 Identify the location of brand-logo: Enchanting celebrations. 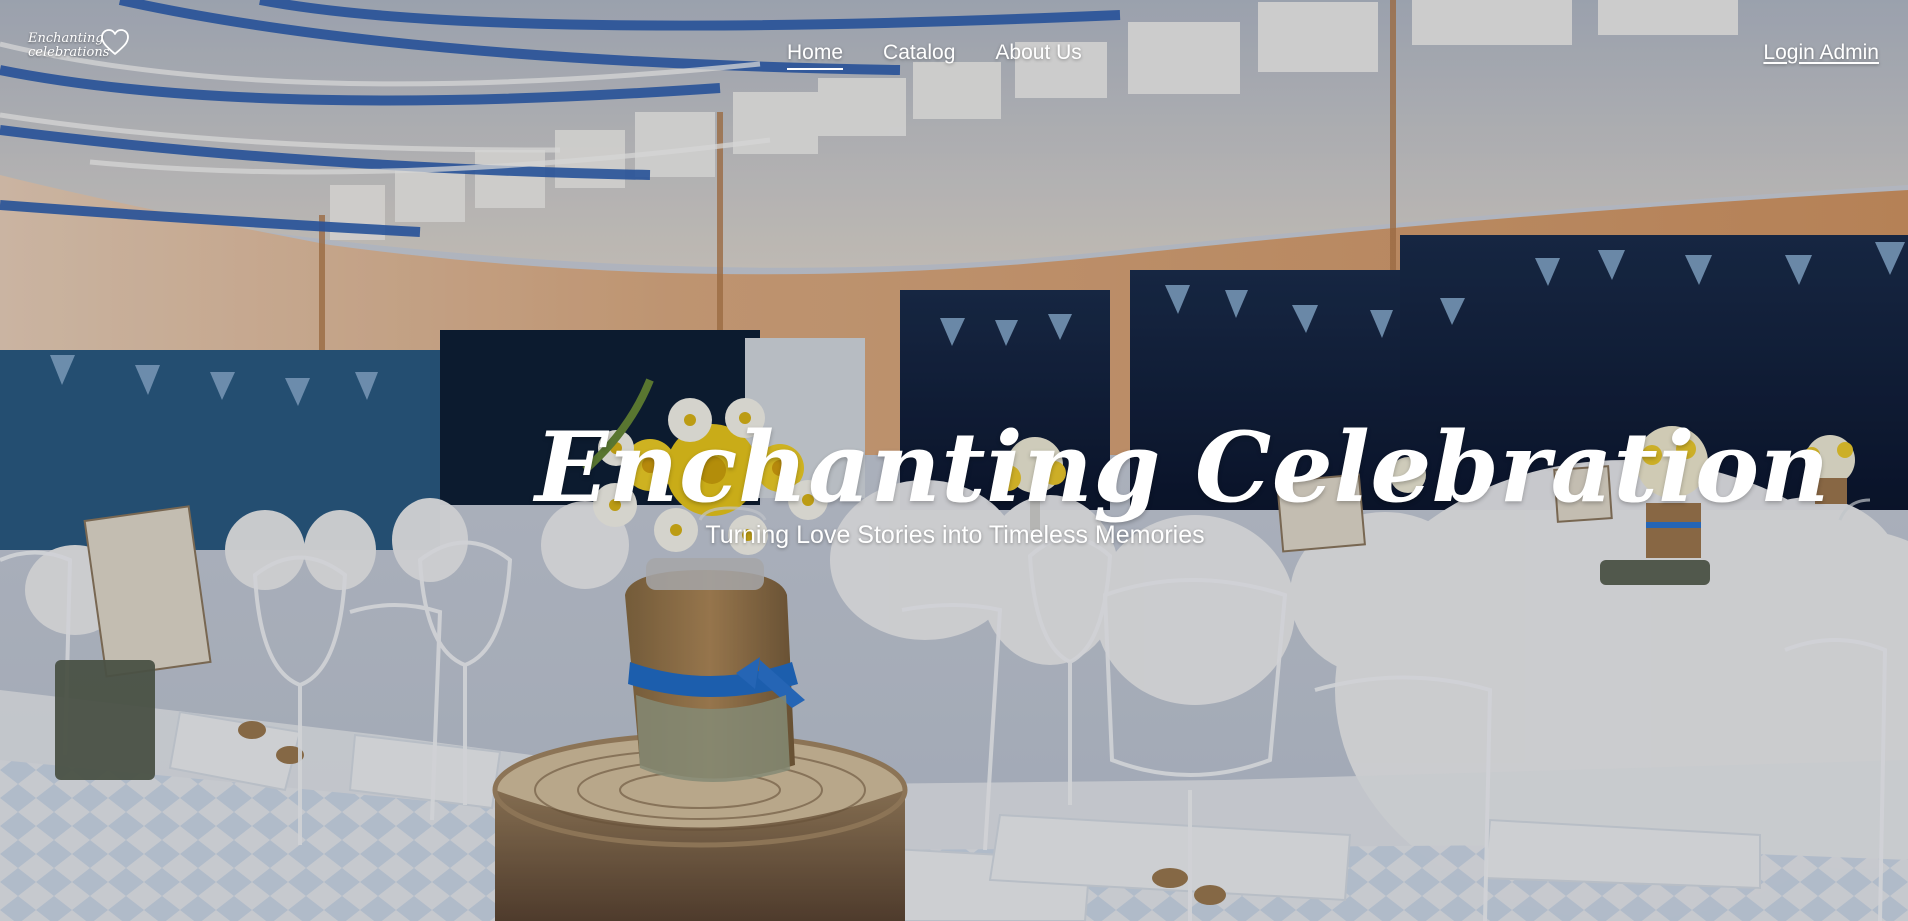
(80, 55).